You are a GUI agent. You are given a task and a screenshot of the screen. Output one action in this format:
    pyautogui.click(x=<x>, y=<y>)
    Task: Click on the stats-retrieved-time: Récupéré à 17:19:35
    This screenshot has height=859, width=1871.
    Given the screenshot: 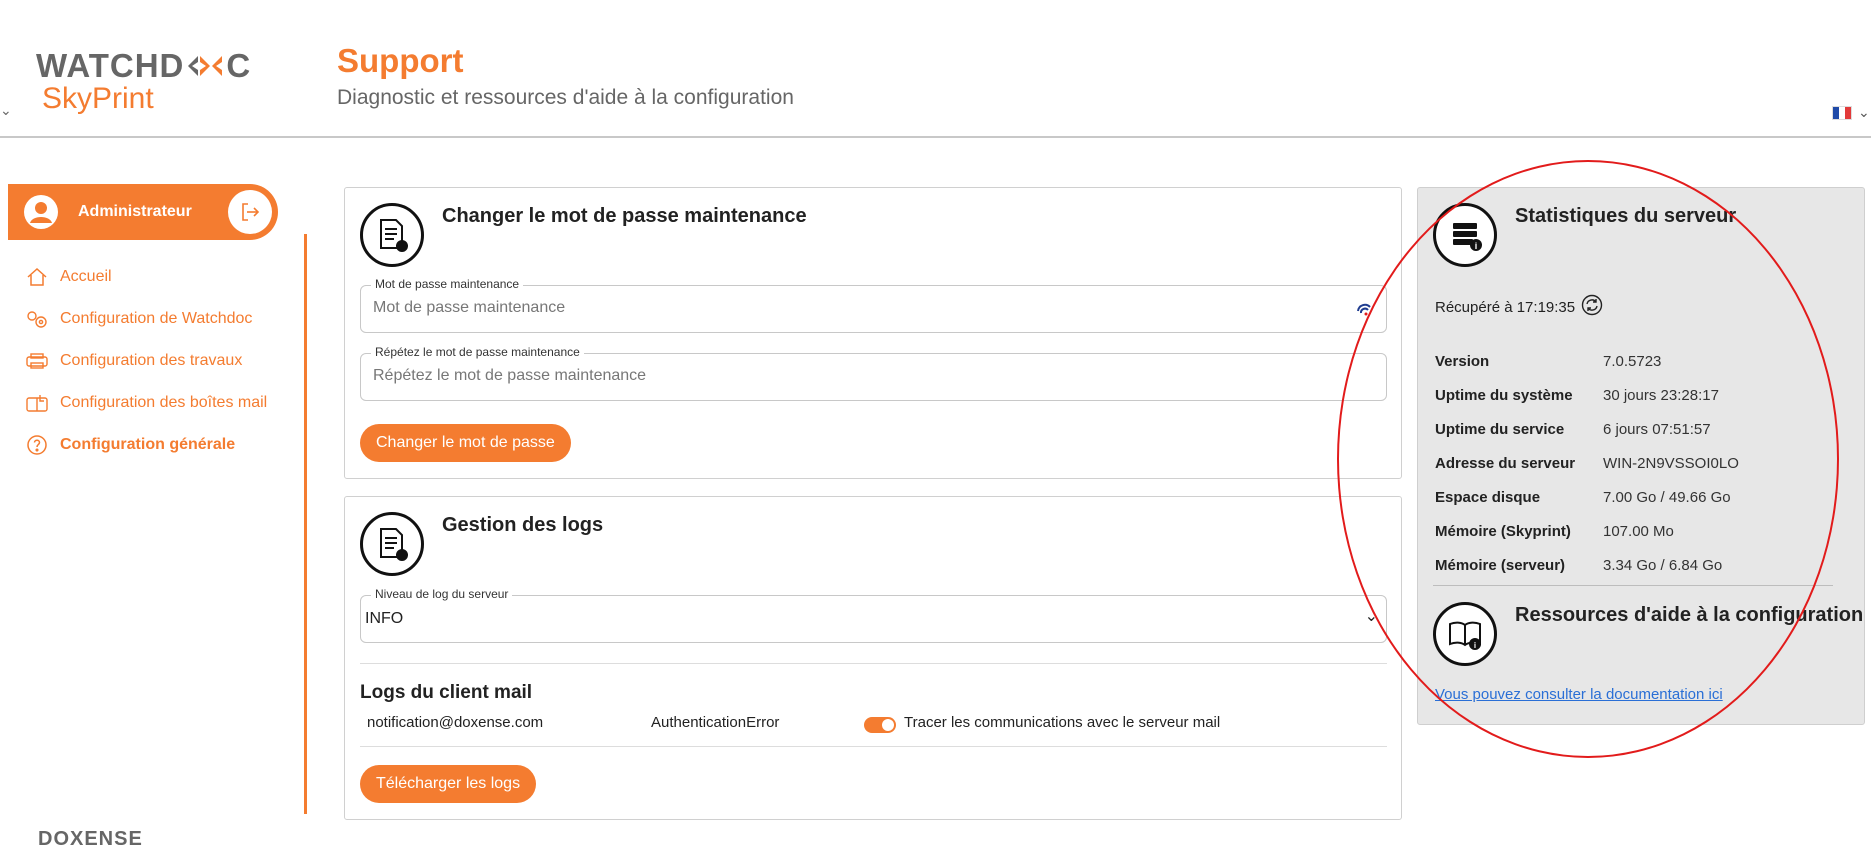 What is the action you would take?
    pyautogui.click(x=1519, y=307)
    